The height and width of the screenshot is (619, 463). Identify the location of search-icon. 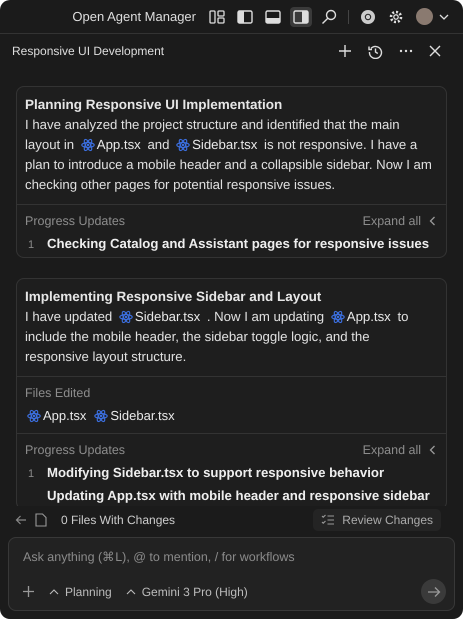
(329, 16).